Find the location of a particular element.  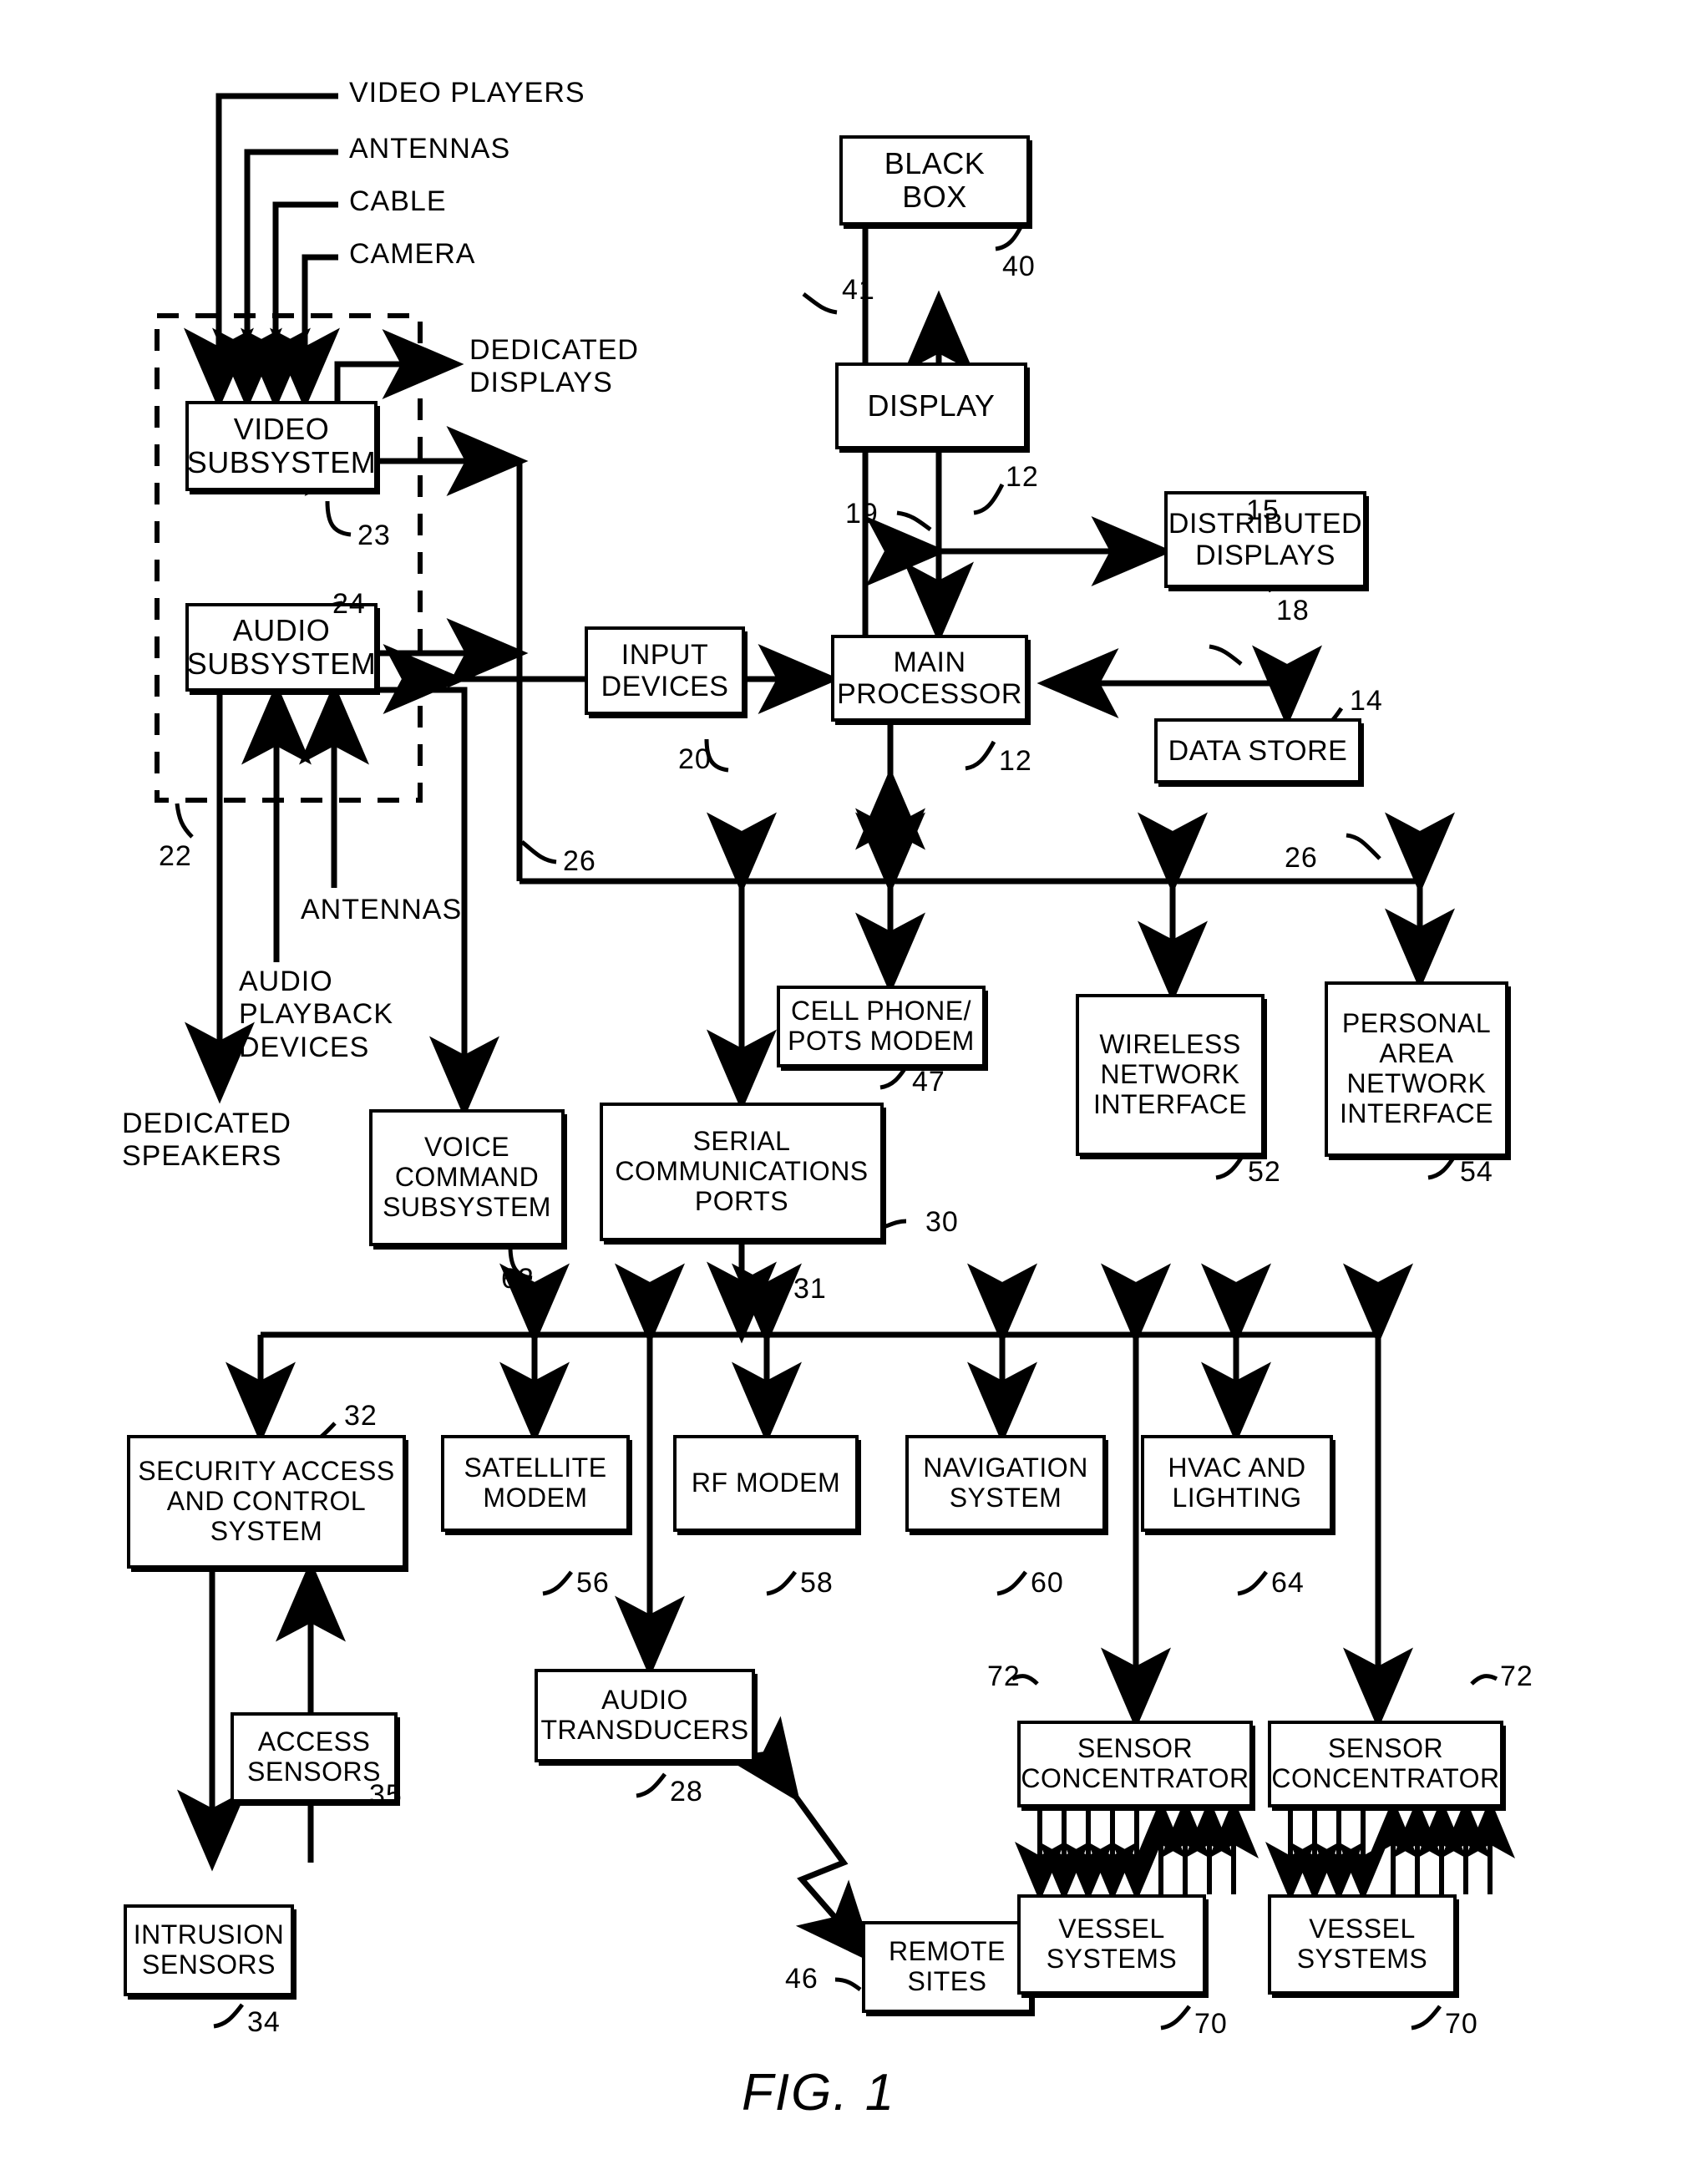

node-label: INPUT DEVICES is located at coordinates (665, 670).